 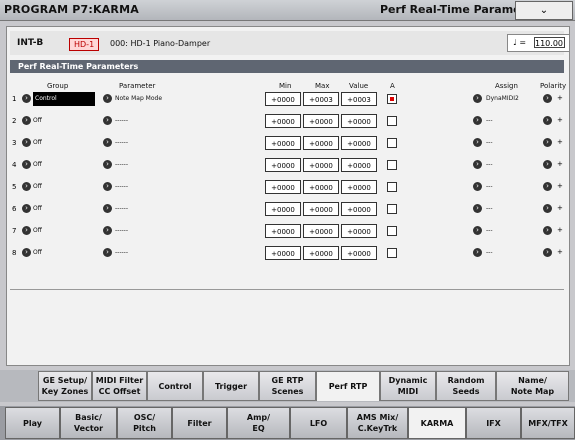 I want to click on tab-random-seeds: Random Seeds, so click(x=466, y=386).